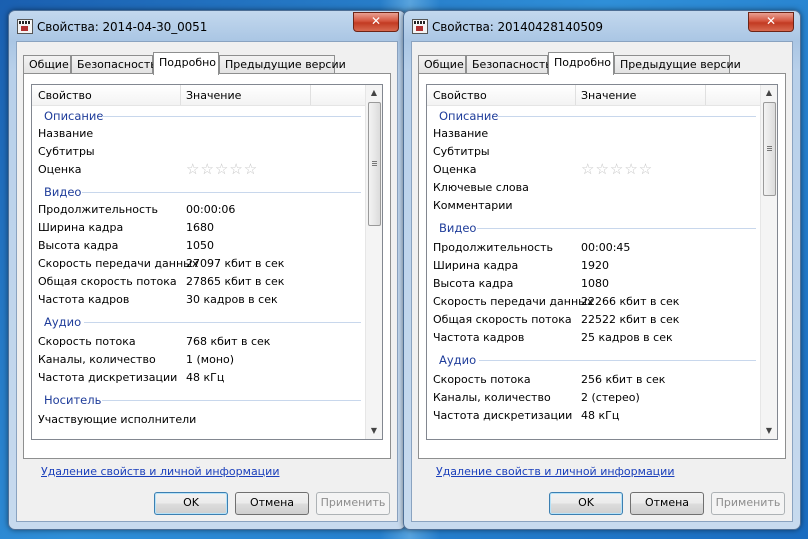 The width and height of the screenshot is (808, 539). Describe the element at coordinates (593, 320) in the screenshot. I see `property-row: Общая скорость потока 22522 кбит в сек` at that location.